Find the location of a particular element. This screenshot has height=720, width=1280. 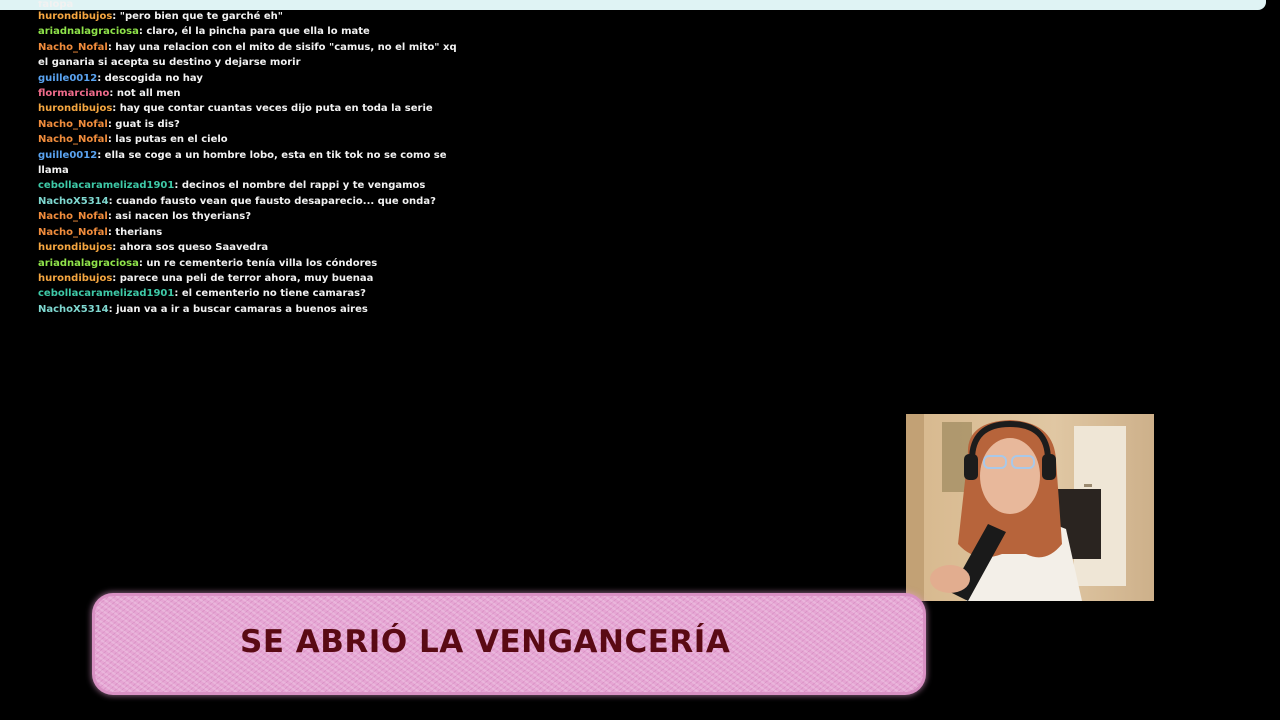

webcam-feed is located at coordinates (1030, 507).